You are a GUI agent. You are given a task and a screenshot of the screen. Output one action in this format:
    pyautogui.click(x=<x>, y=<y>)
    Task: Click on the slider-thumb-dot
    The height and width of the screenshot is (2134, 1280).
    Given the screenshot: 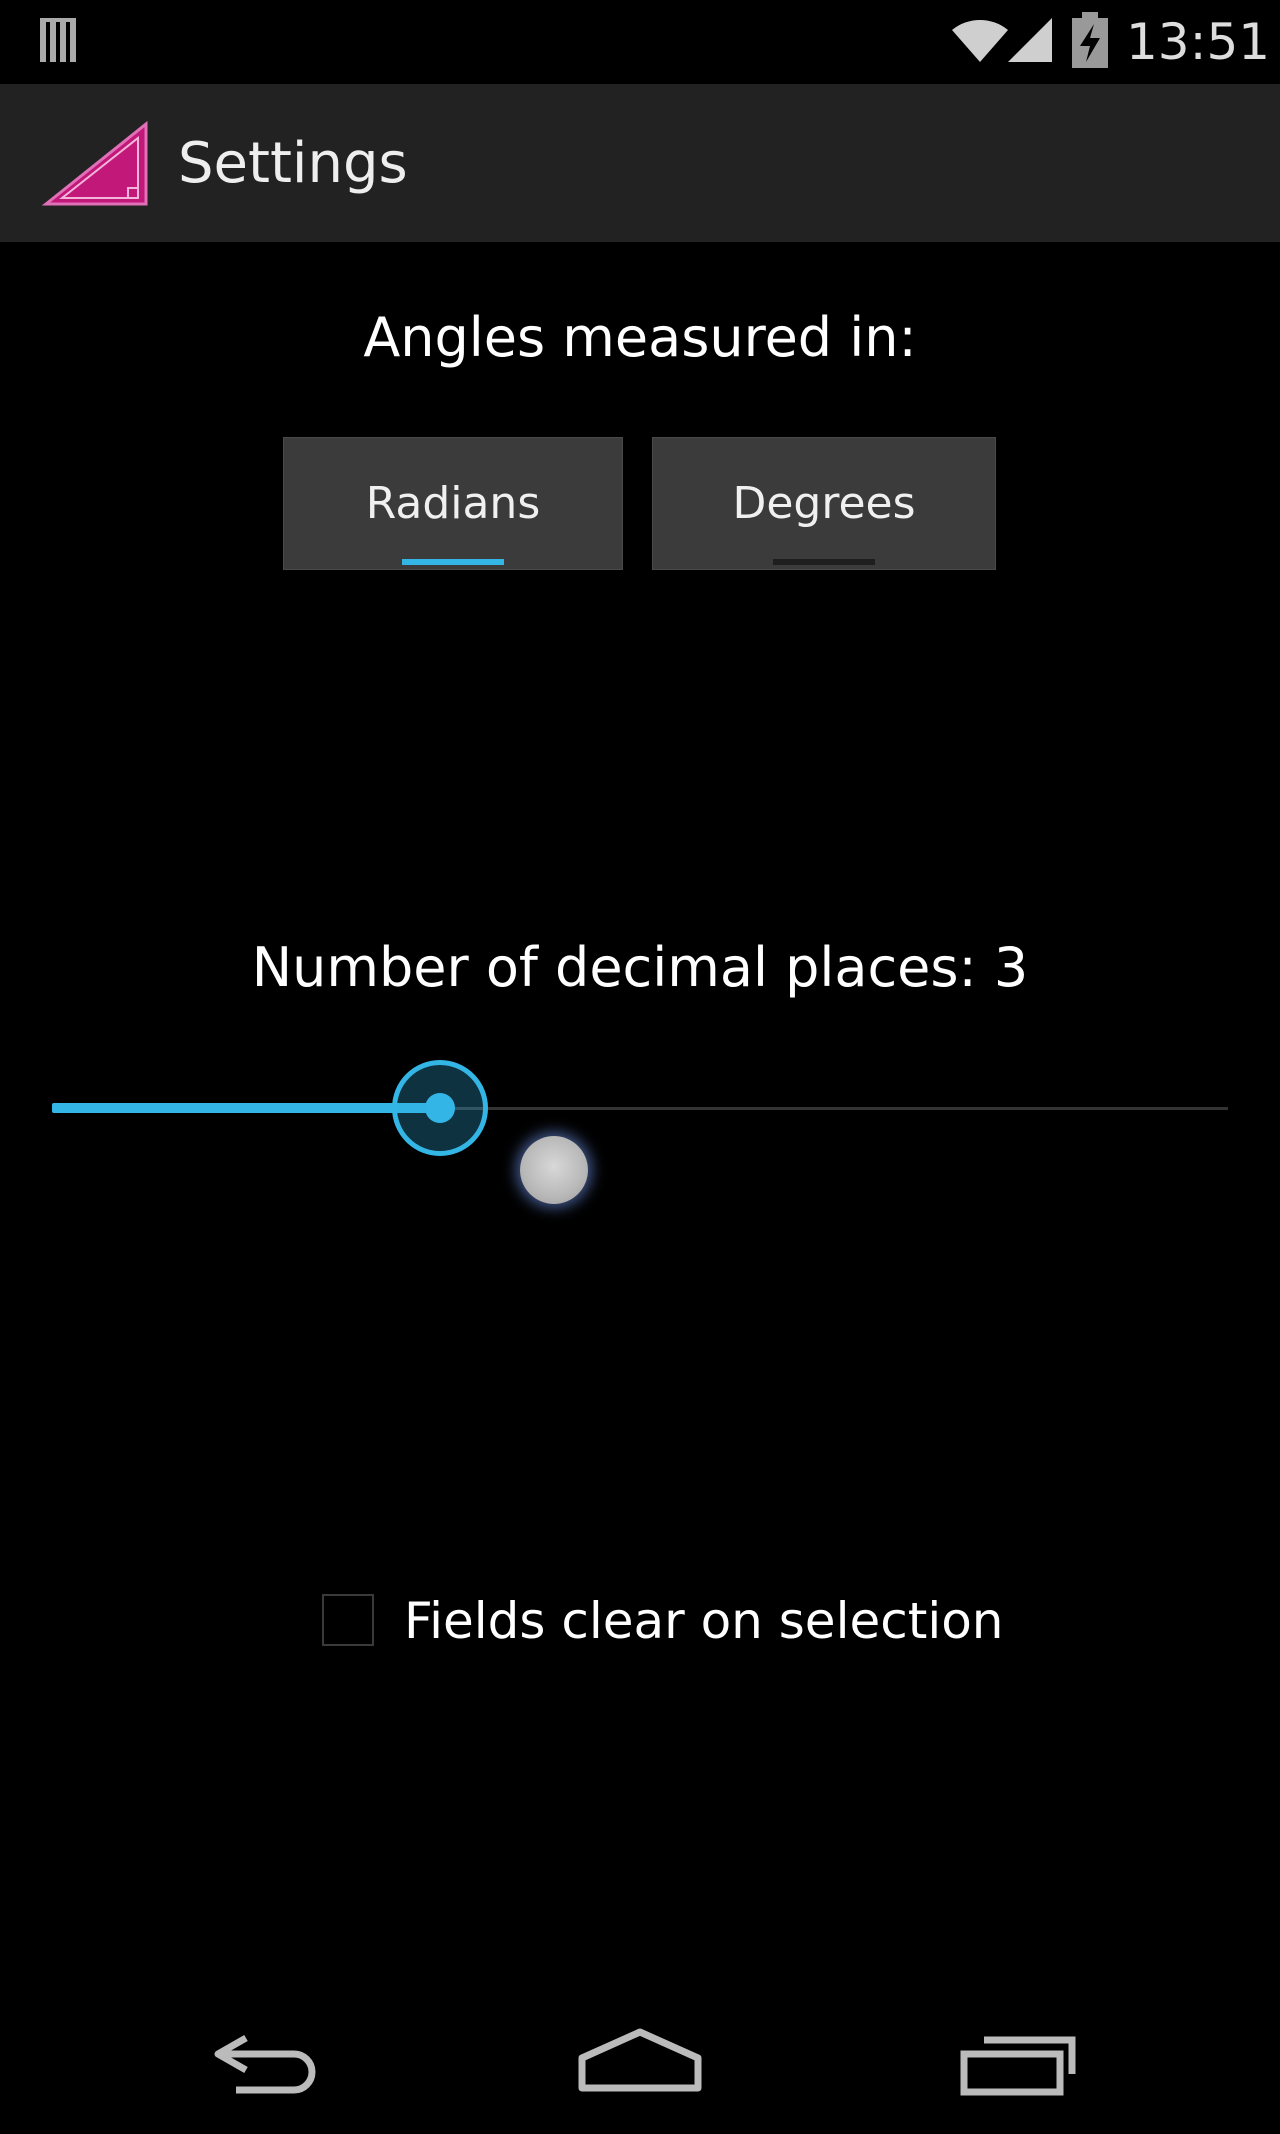 What is the action you would take?
    pyautogui.click(x=440, y=1108)
    